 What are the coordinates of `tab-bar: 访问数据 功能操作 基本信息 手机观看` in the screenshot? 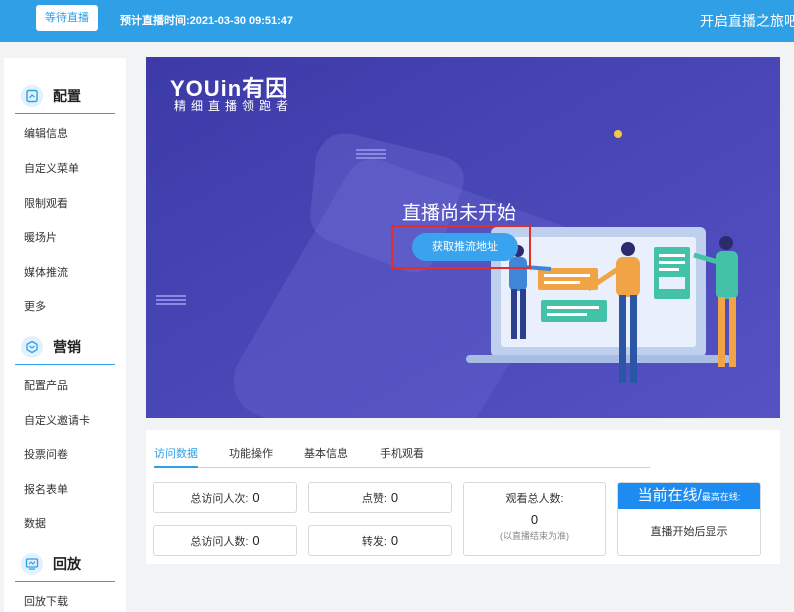 It's located at (402, 449).